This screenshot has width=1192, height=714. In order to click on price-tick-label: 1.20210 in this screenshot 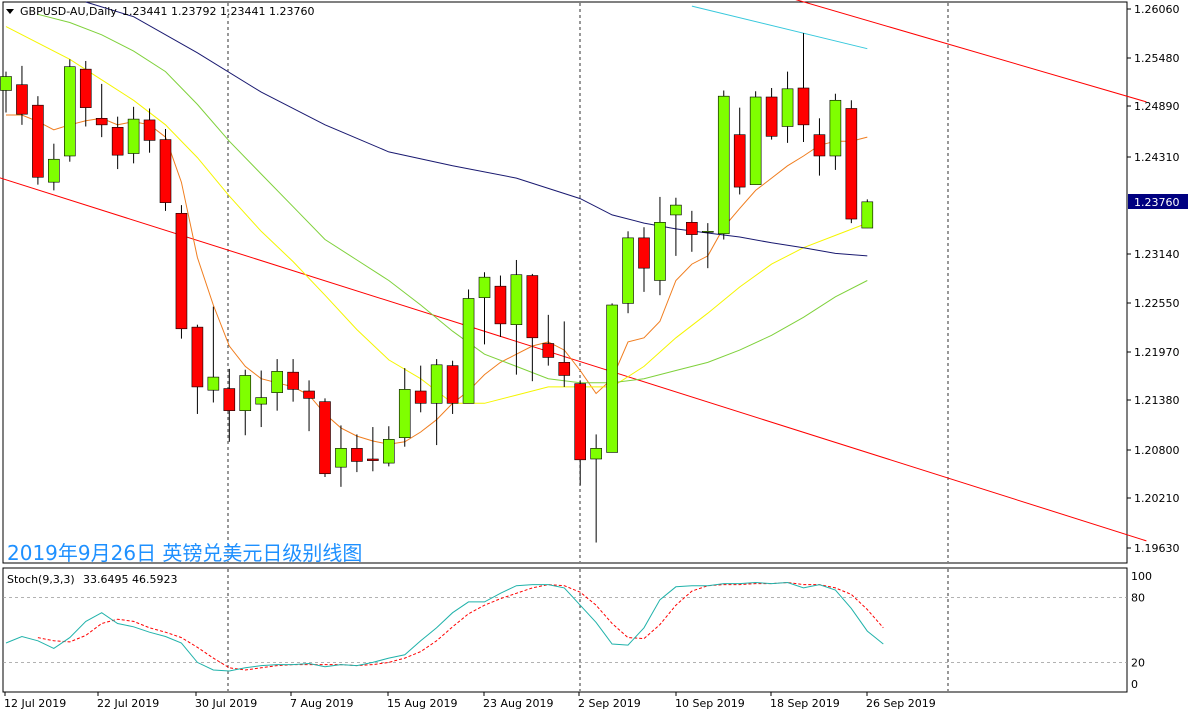, I will do `click(1157, 498)`.